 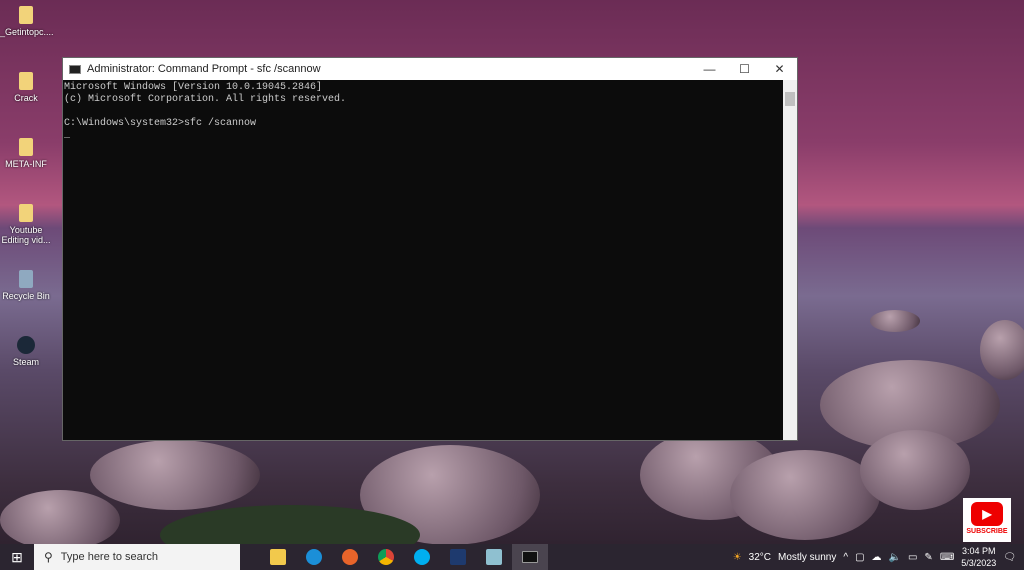 What do you see at coordinates (17, 557) in the screenshot?
I see `start-button: ⊞` at bounding box center [17, 557].